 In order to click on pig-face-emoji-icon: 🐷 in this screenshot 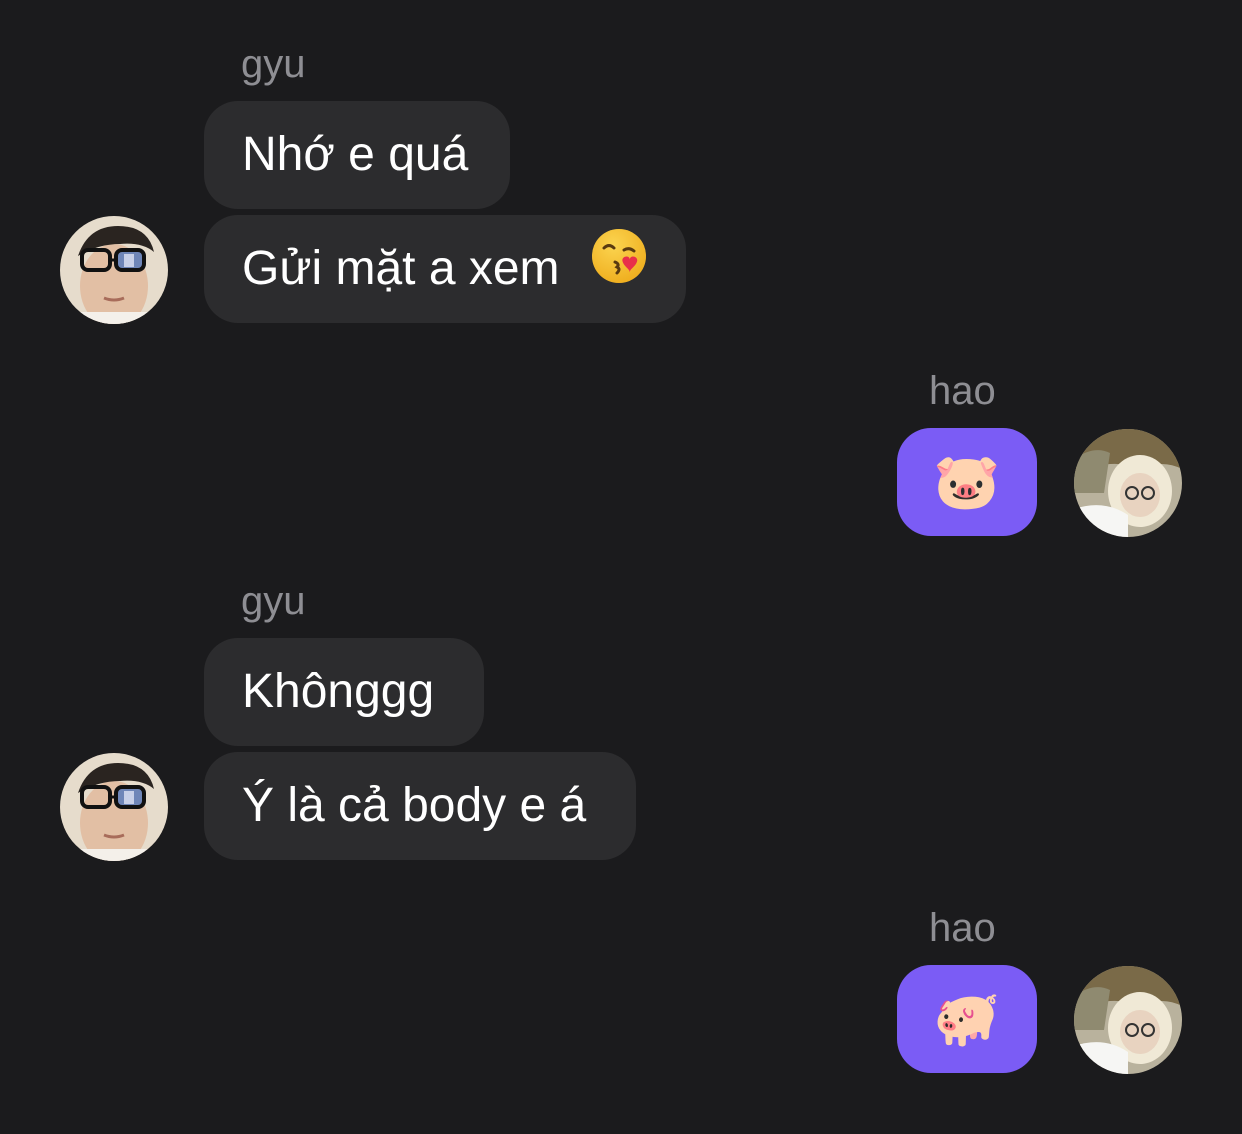, I will do `click(967, 482)`.